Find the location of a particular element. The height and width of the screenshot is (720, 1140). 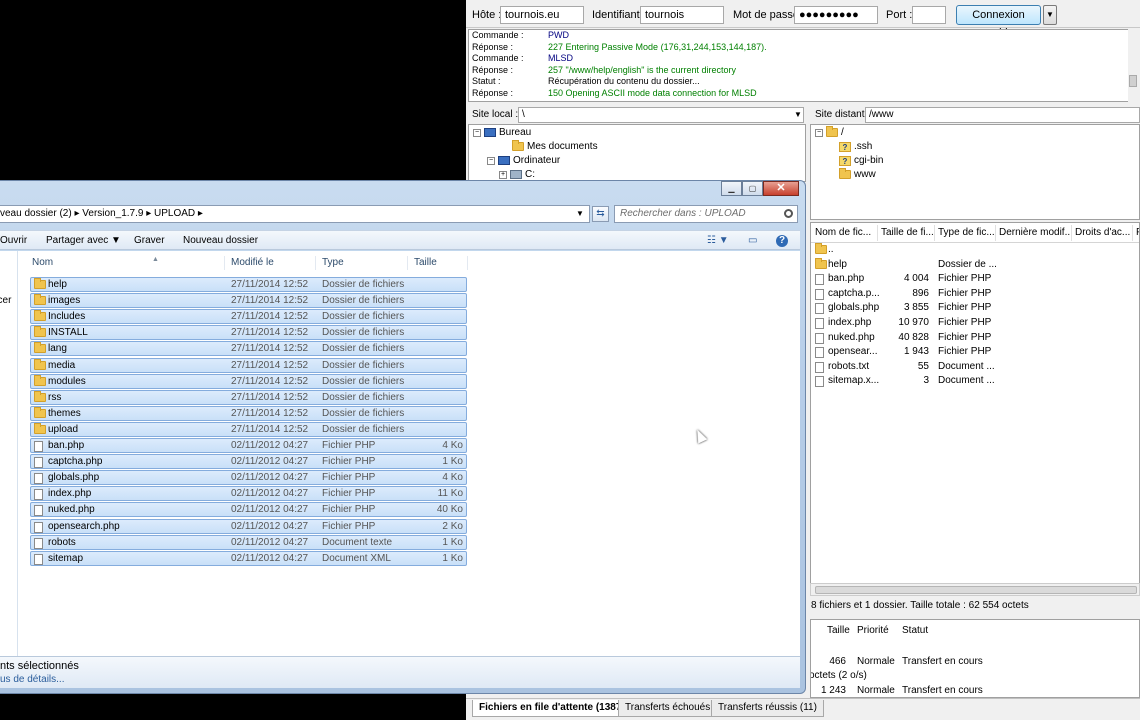

remote-file-row: globals.php 3 855 Fichier PHP is located at coordinates (975, 308).